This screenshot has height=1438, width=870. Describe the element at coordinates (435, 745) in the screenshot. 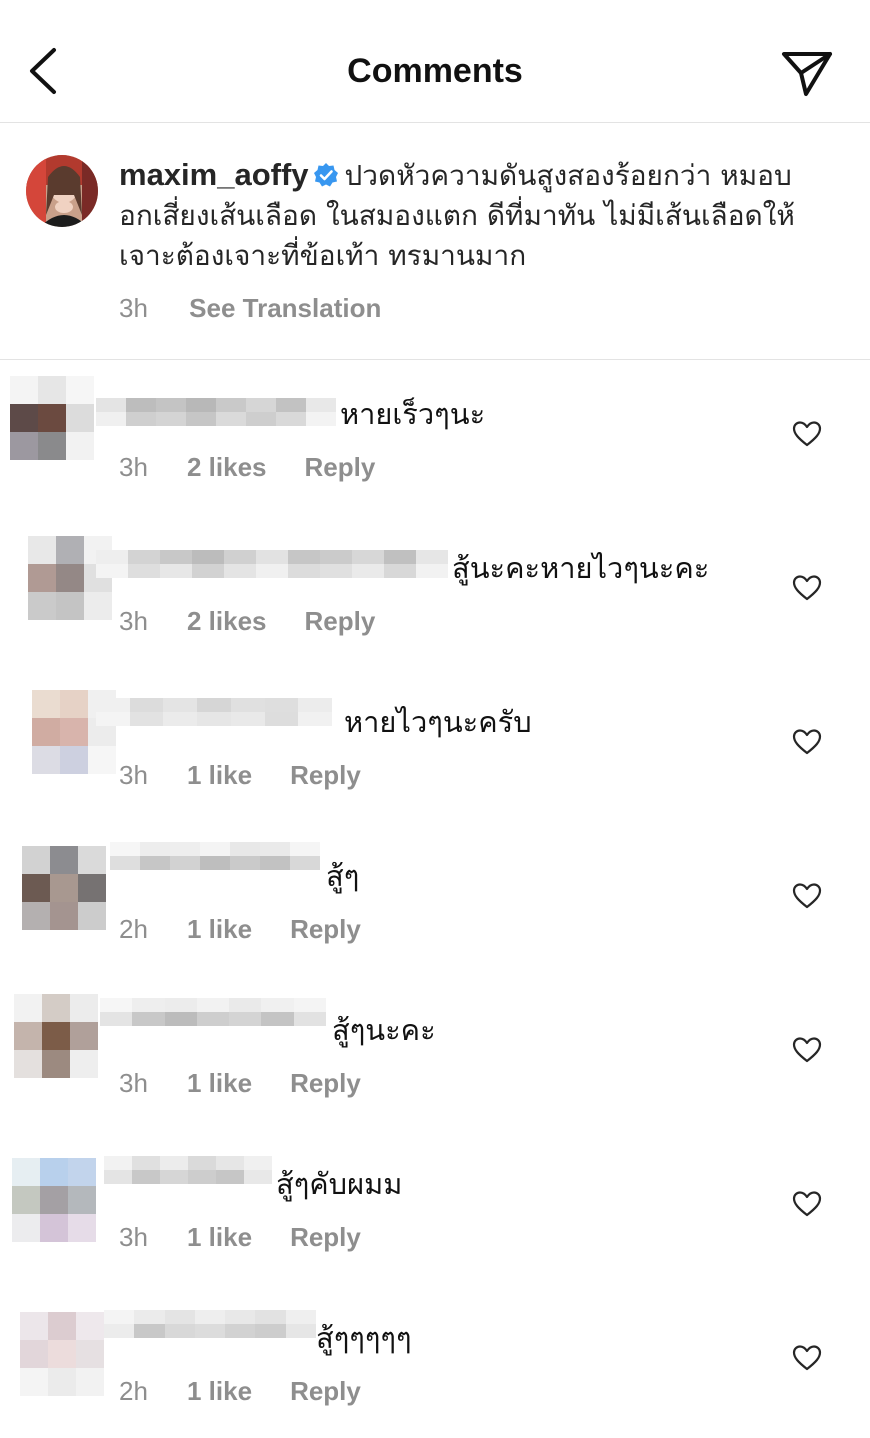

I see `comment-item: หายไวๆนะครับ 3h 1 like Reply` at that location.